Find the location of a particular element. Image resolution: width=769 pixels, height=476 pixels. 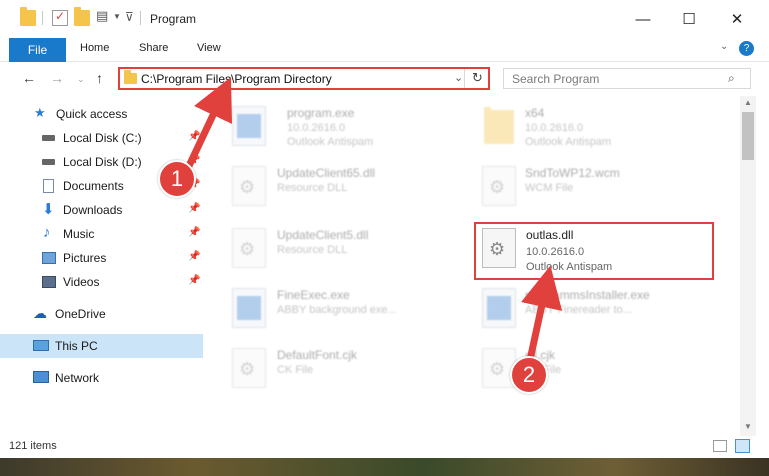

music-icon: ♪ is located at coordinates (47, 232).